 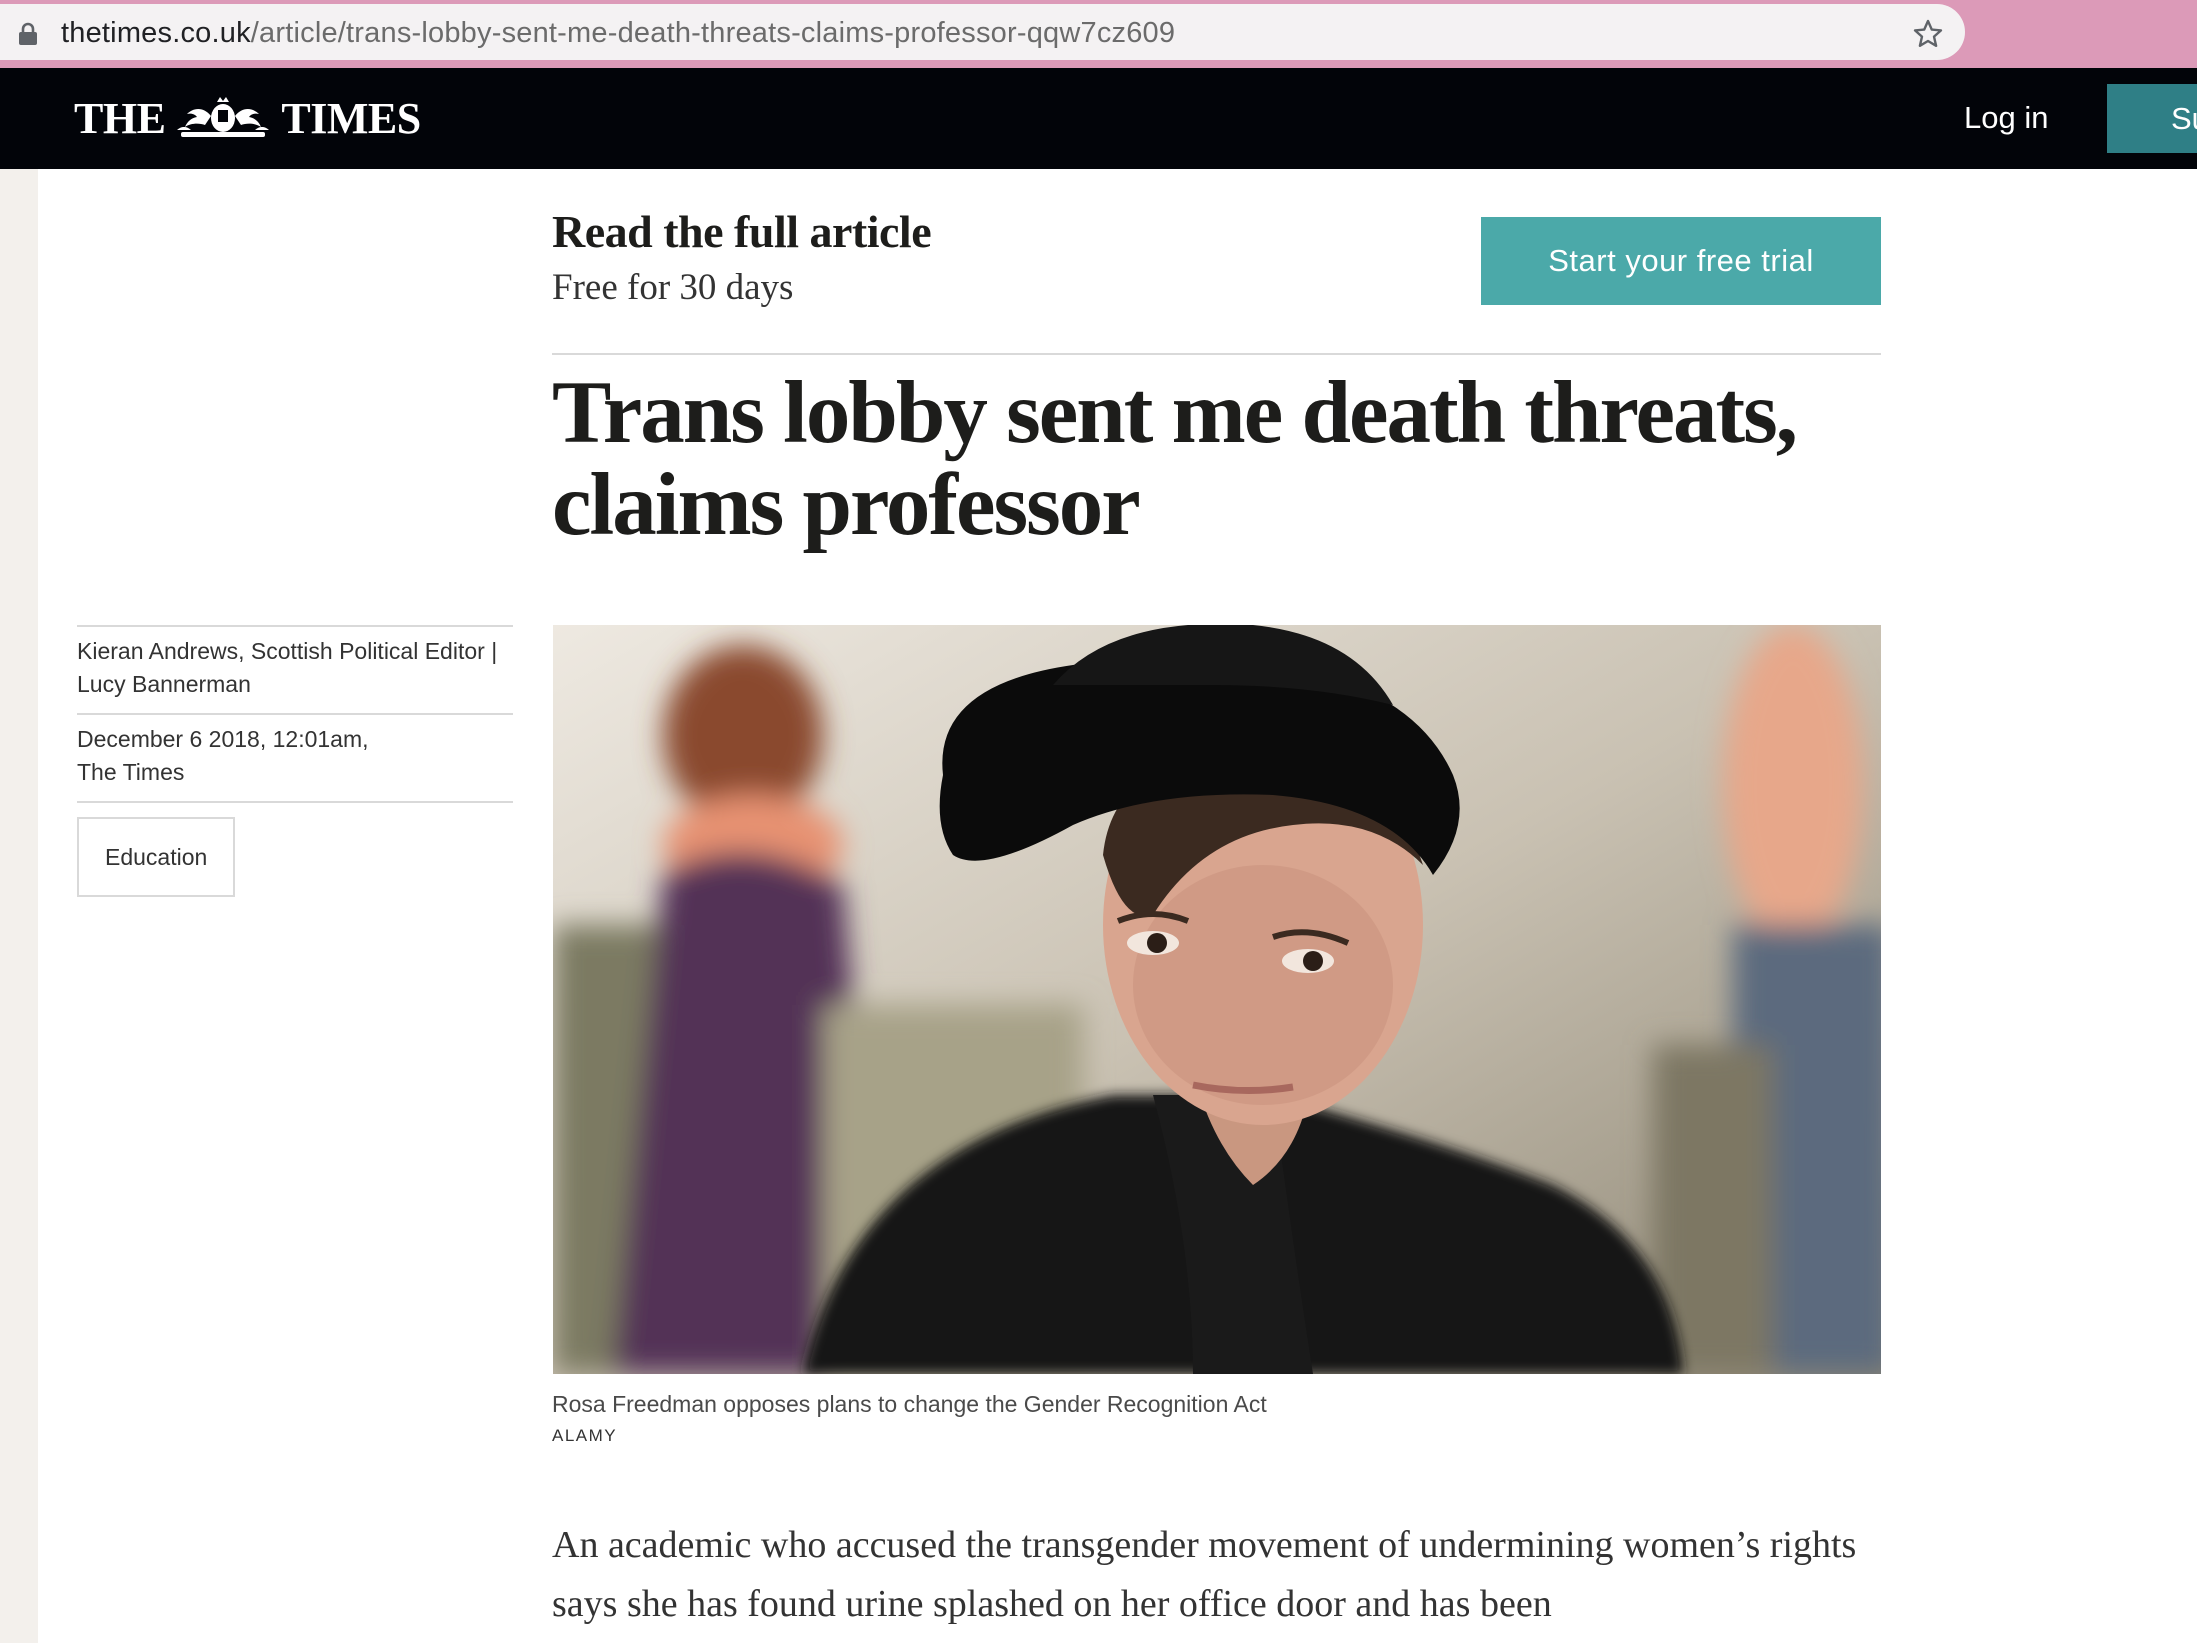 I want to click on star-icon, so click(x=1928, y=34).